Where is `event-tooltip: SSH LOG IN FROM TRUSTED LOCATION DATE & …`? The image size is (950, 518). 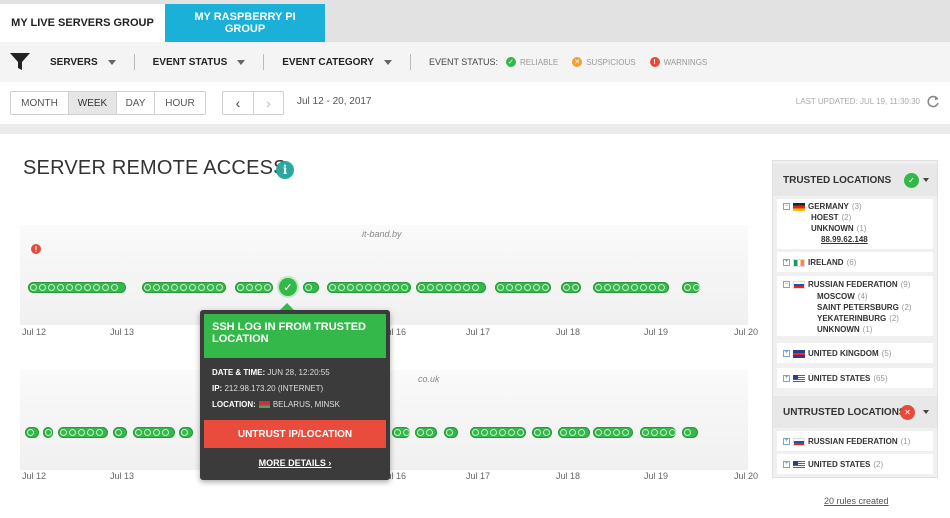 event-tooltip: SSH LOG IN FROM TRUSTED LOCATION DATE & … is located at coordinates (295, 391).